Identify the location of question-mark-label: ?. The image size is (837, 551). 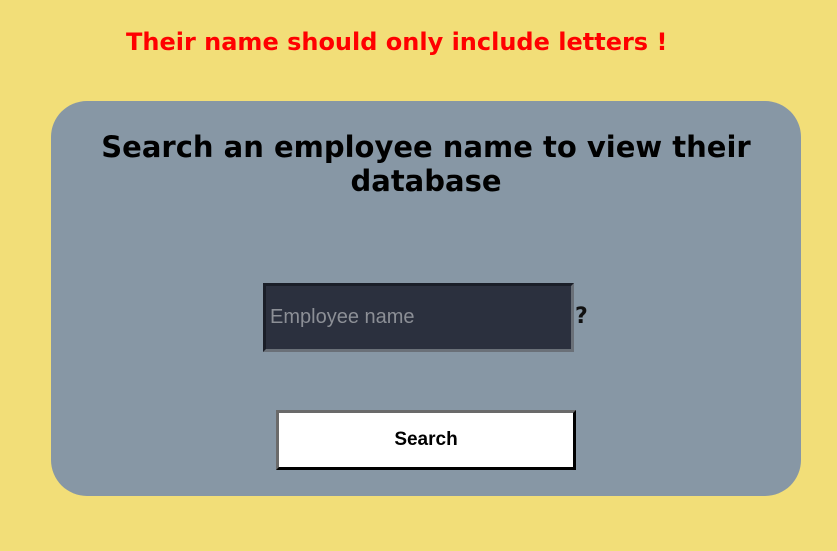
(581, 316).